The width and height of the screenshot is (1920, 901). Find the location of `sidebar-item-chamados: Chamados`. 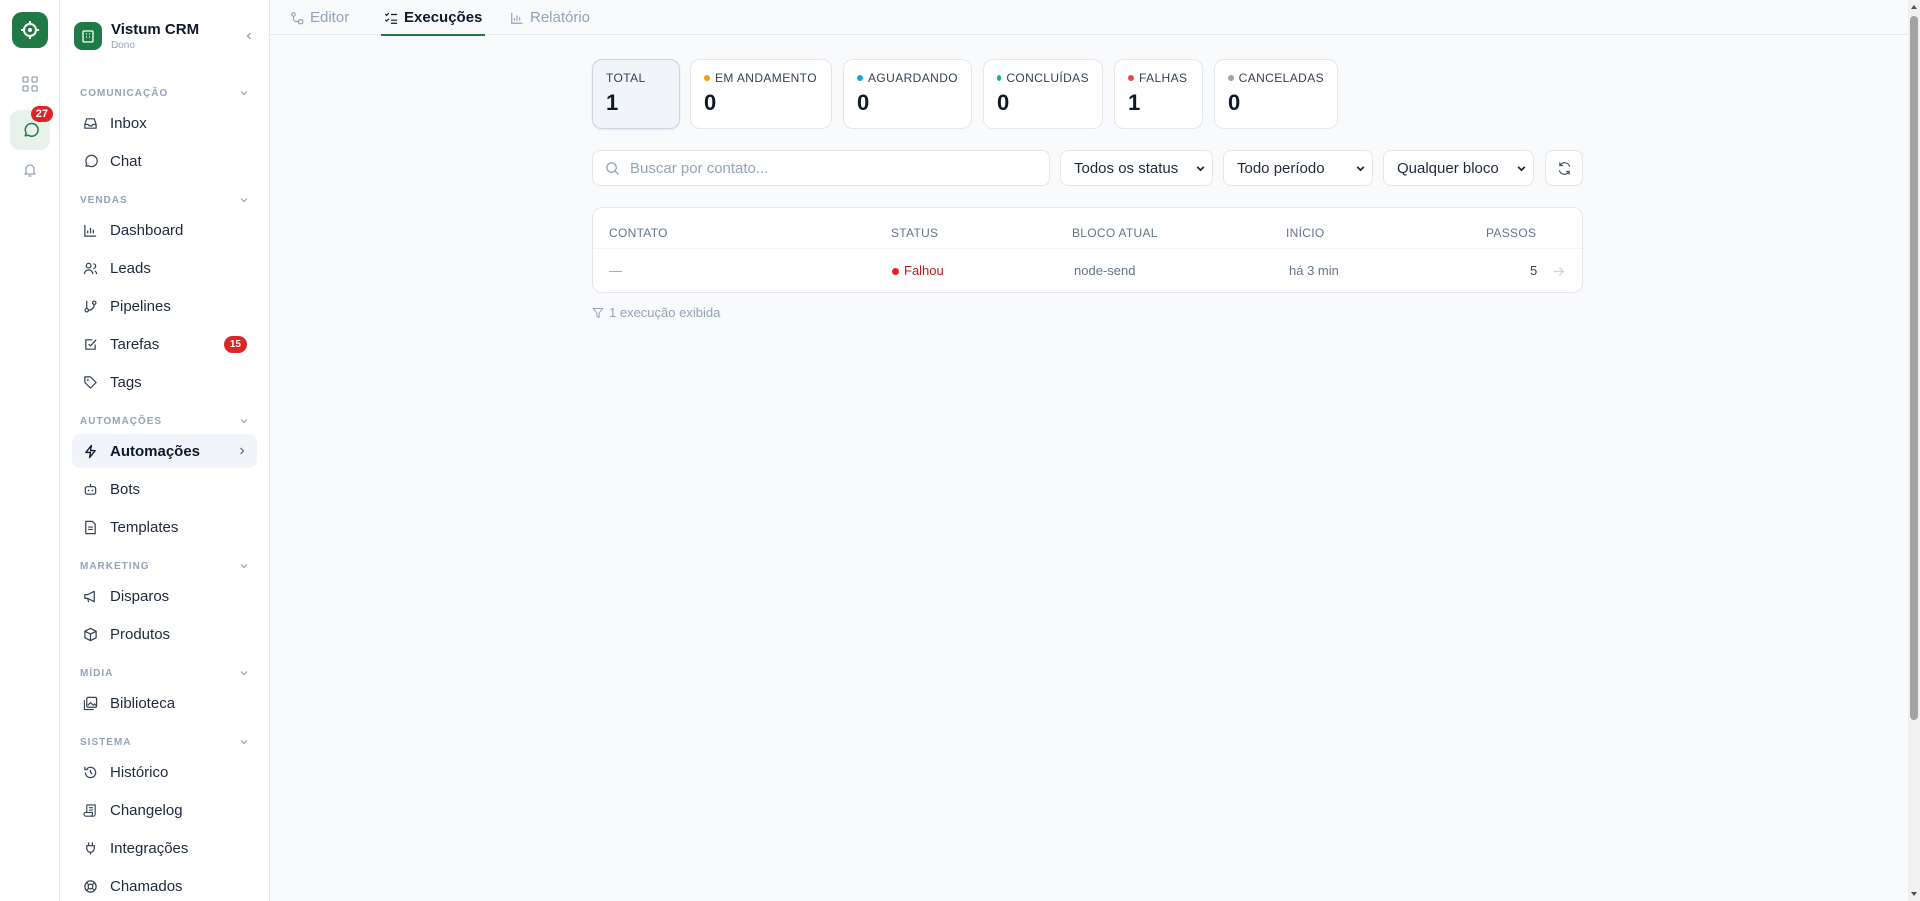

sidebar-item-chamados: Chamados is located at coordinates (164, 885).